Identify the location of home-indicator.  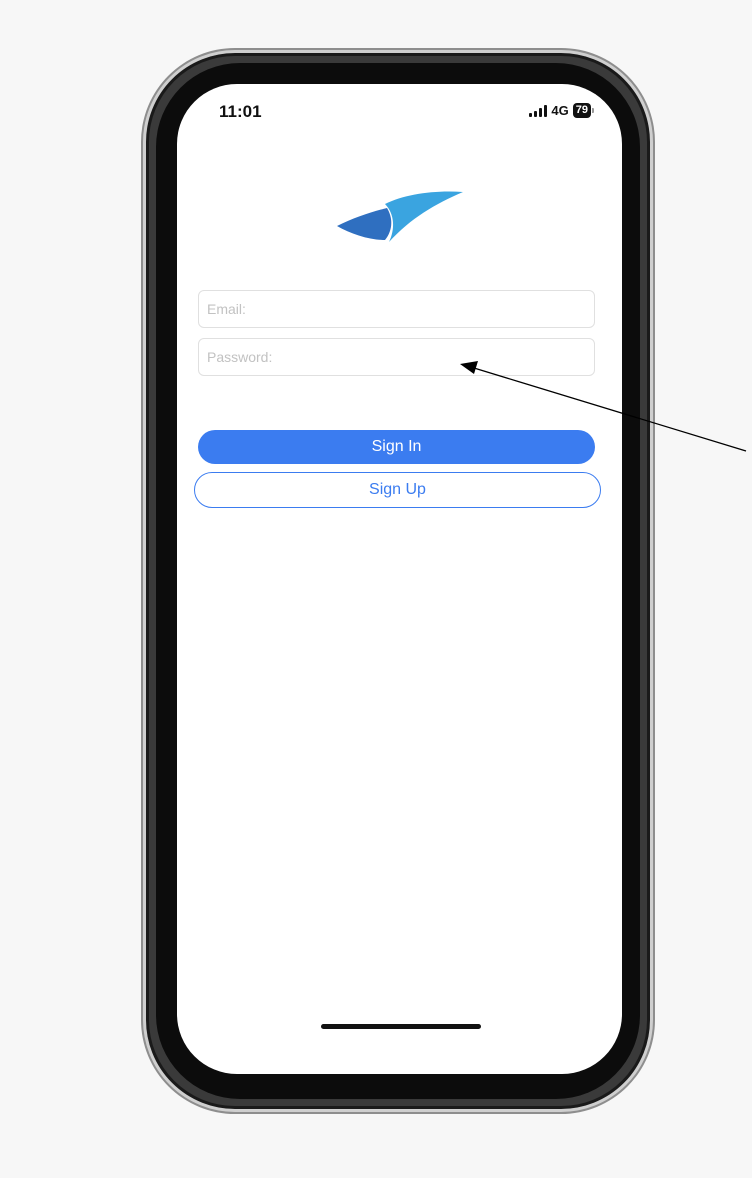
(401, 1026).